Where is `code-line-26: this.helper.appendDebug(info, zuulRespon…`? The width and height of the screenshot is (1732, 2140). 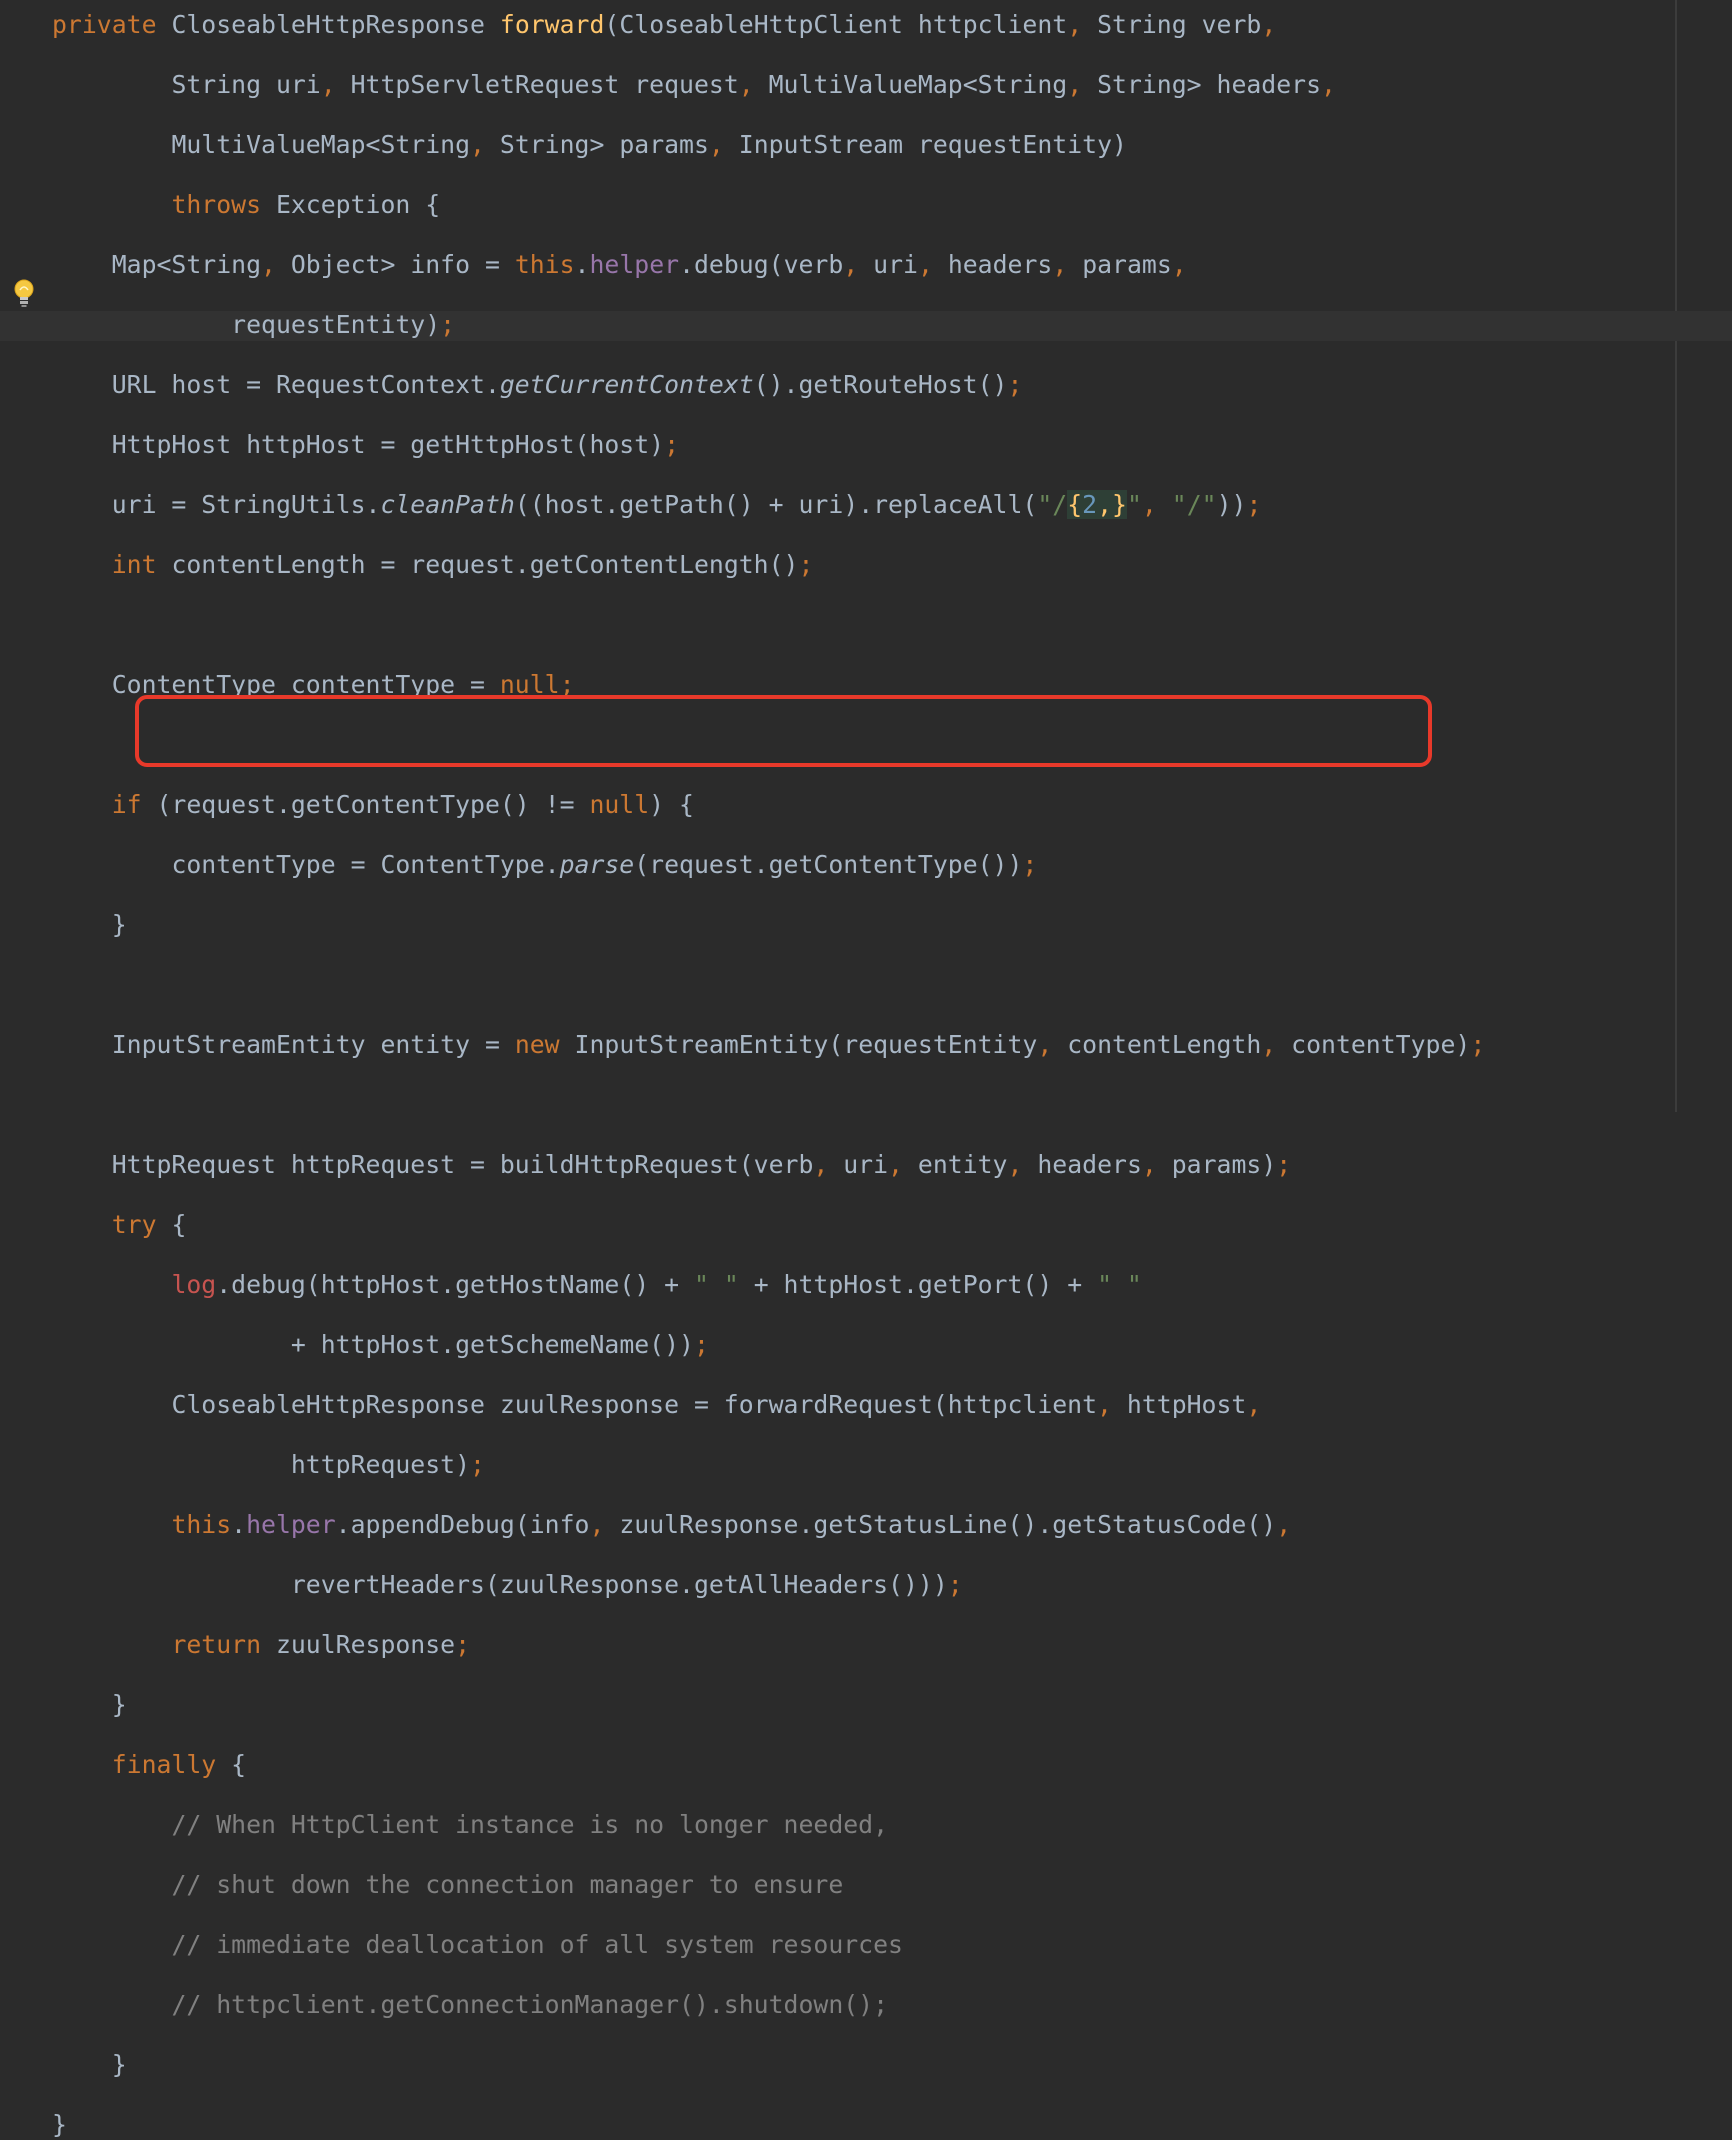
code-line-26: this.helper.appendDebug(info, zuulRespon… is located at coordinates (731, 1524).